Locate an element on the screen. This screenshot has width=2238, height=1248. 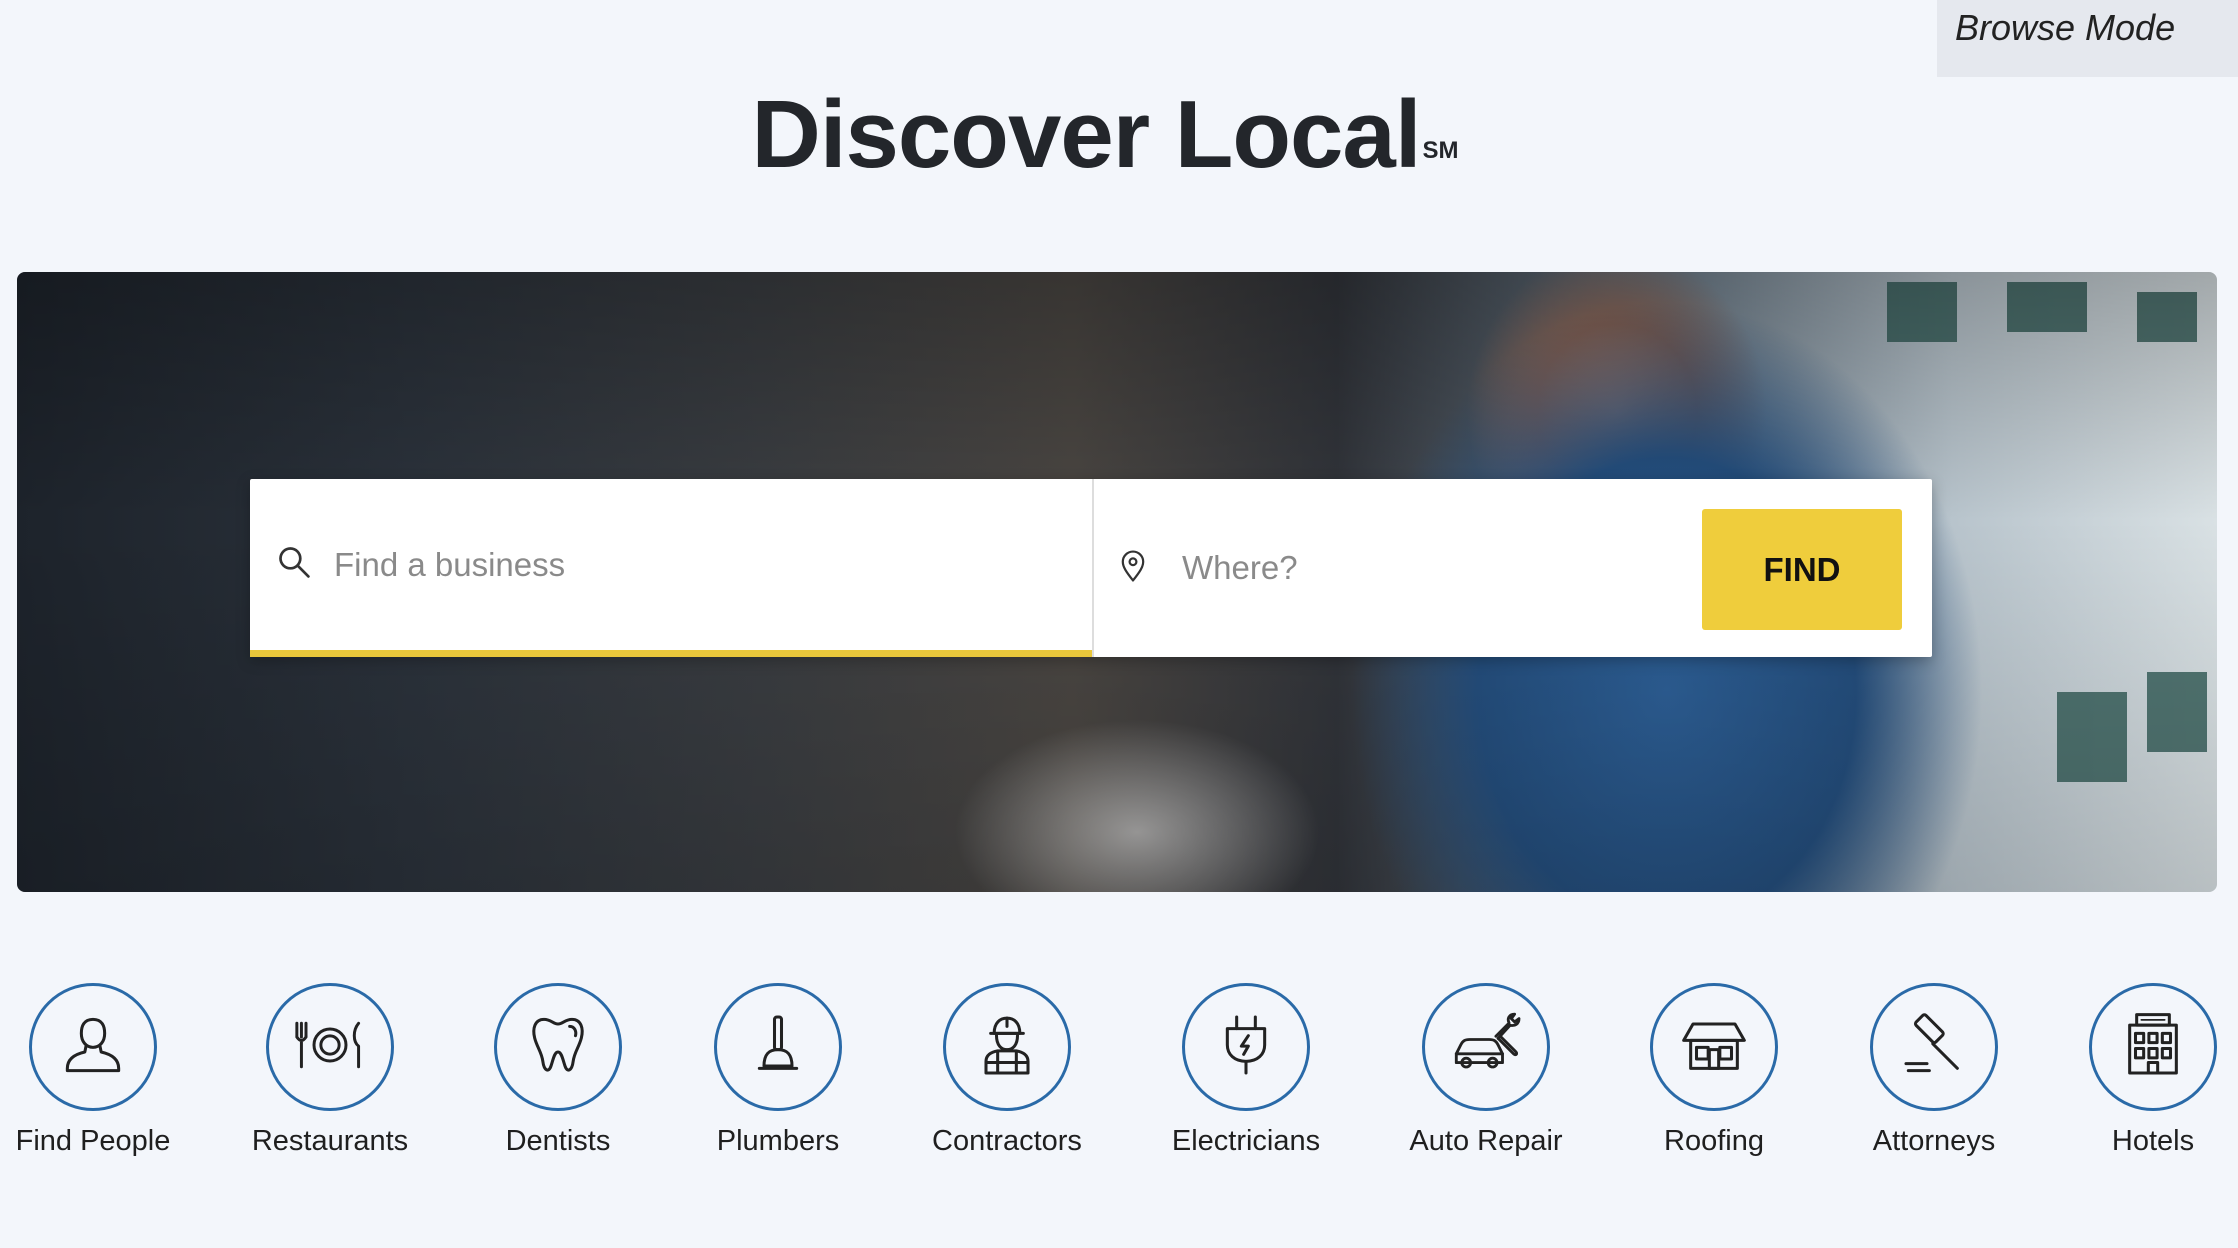
category-label: Roofing is located at coordinates (1714, 1141).